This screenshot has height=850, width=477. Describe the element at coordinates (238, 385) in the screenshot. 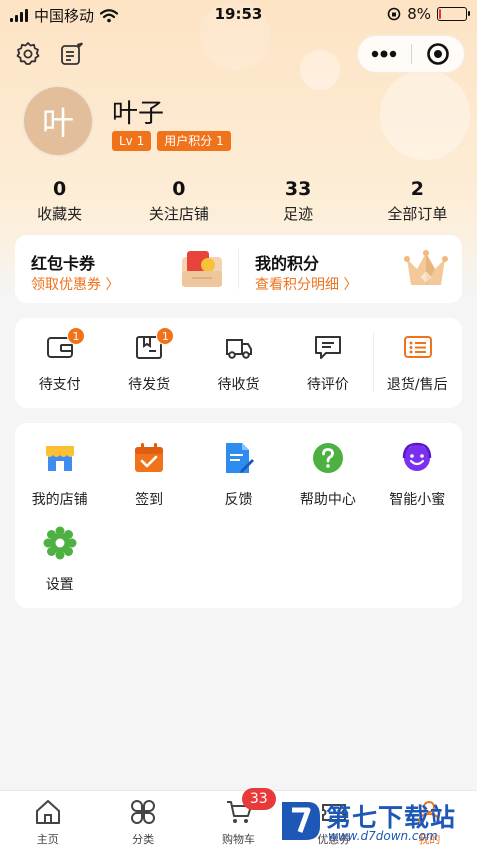

I see `order-label: 待收货` at that location.